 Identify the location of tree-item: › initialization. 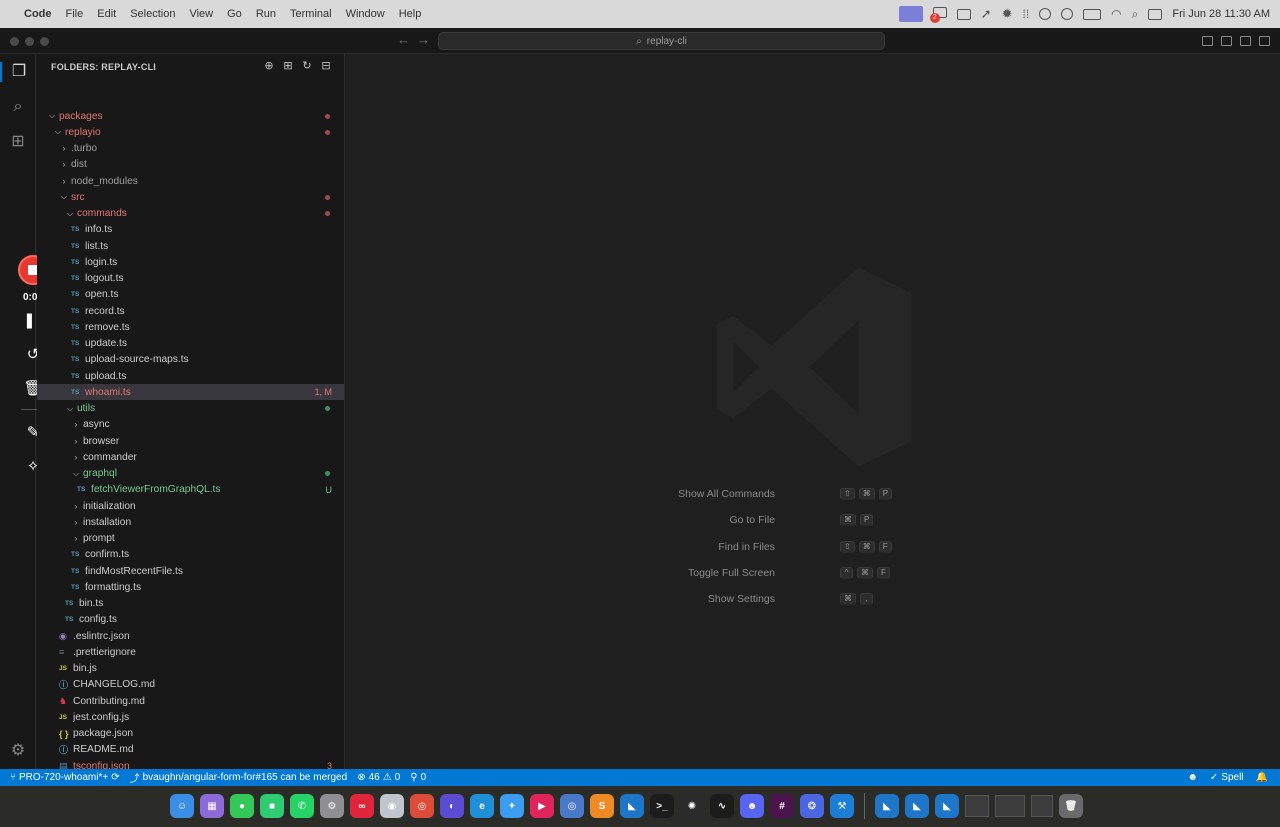
(190, 506).